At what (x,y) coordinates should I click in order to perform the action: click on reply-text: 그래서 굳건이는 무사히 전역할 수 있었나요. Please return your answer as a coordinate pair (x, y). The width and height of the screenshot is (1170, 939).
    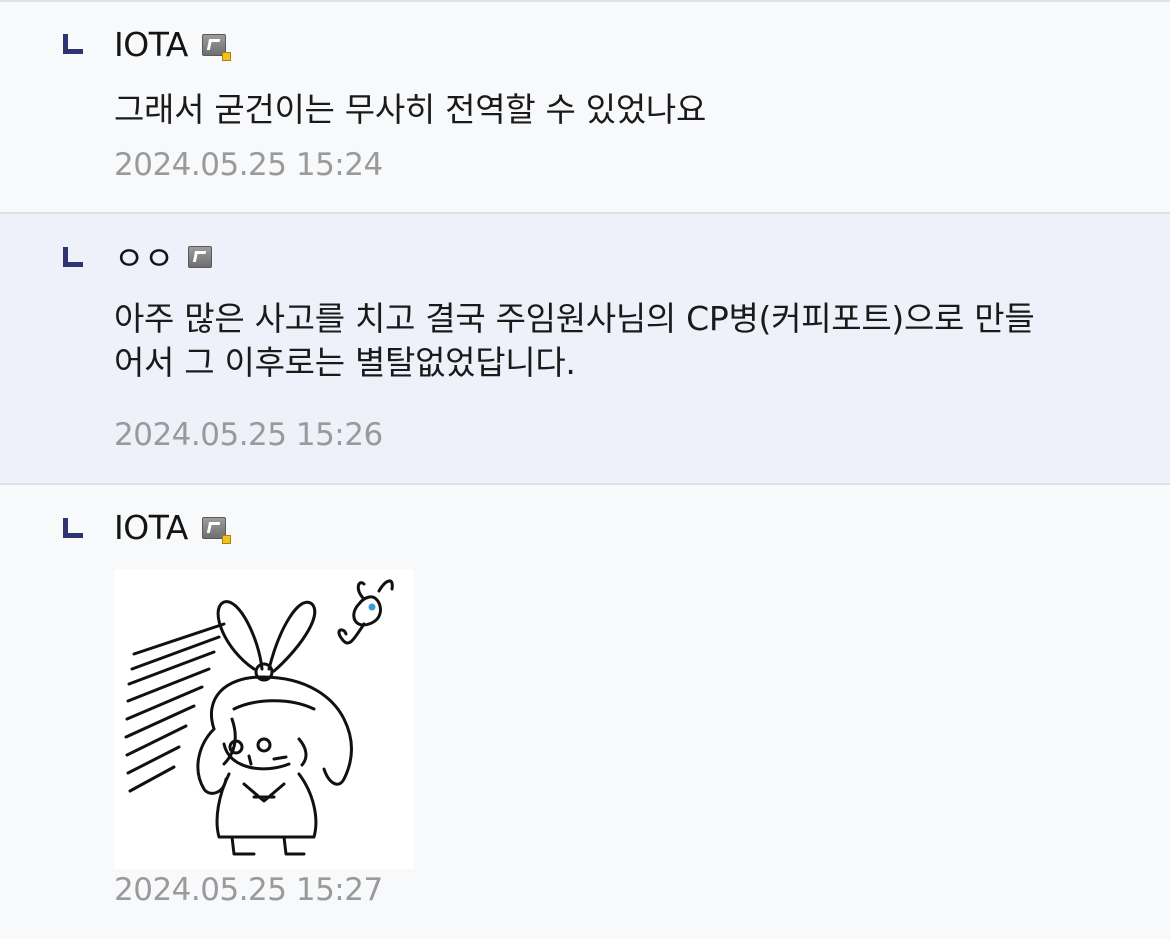
    Looking at the image, I should click on (410, 109).